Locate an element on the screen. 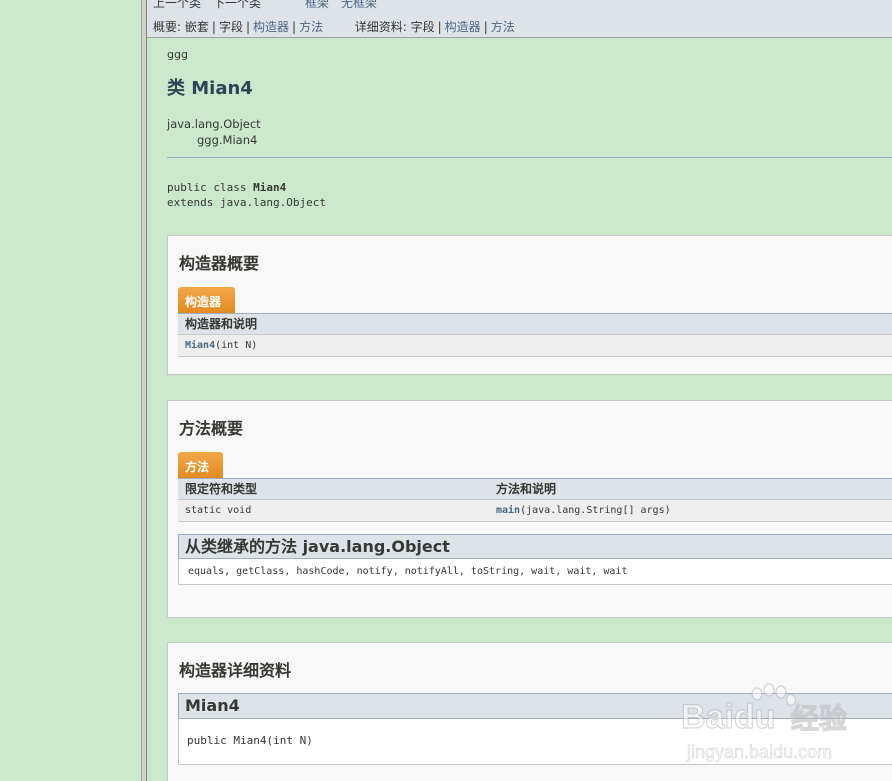  detail-field: 字段 is located at coordinates (422, 27).